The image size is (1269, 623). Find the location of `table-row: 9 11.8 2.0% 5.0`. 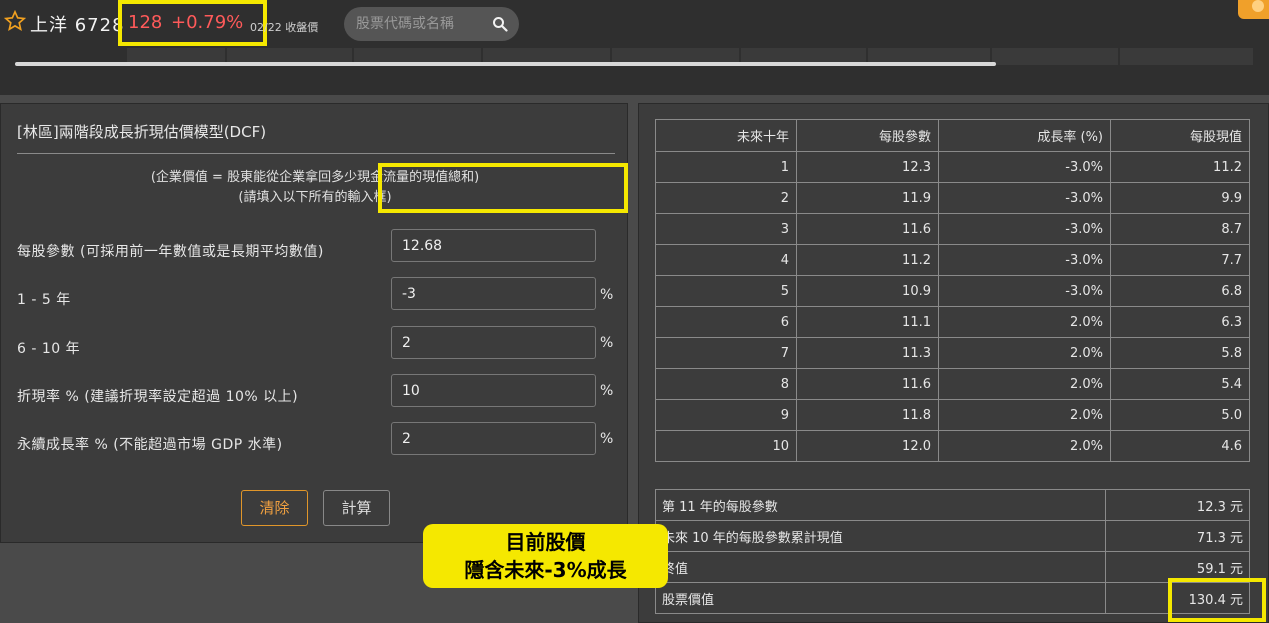

table-row: 9 11.8 2.0% 5.0 is located at coordinates (952, 415).